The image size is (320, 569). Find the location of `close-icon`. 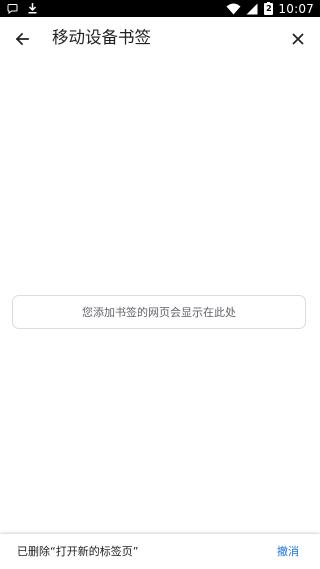

close-icon is located at coordinates (298, 39).